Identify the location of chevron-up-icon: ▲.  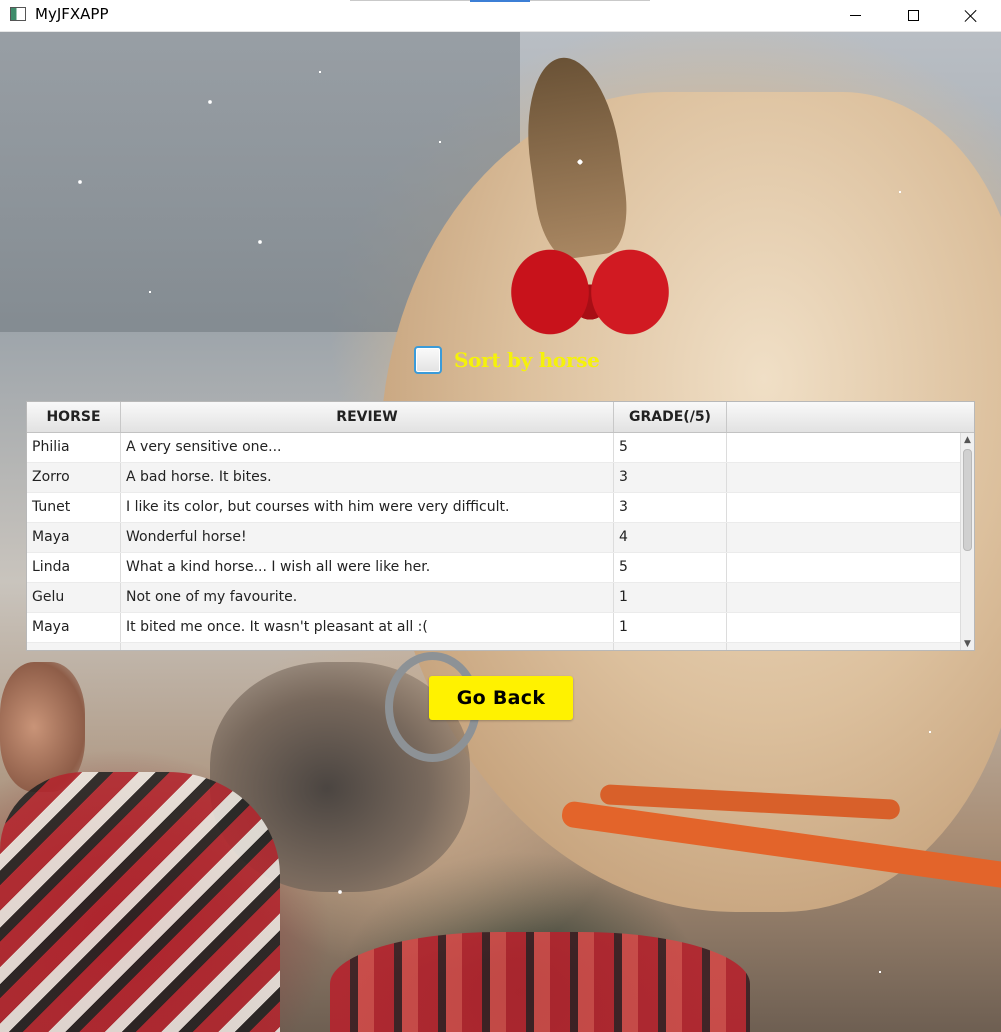
(967, 440).